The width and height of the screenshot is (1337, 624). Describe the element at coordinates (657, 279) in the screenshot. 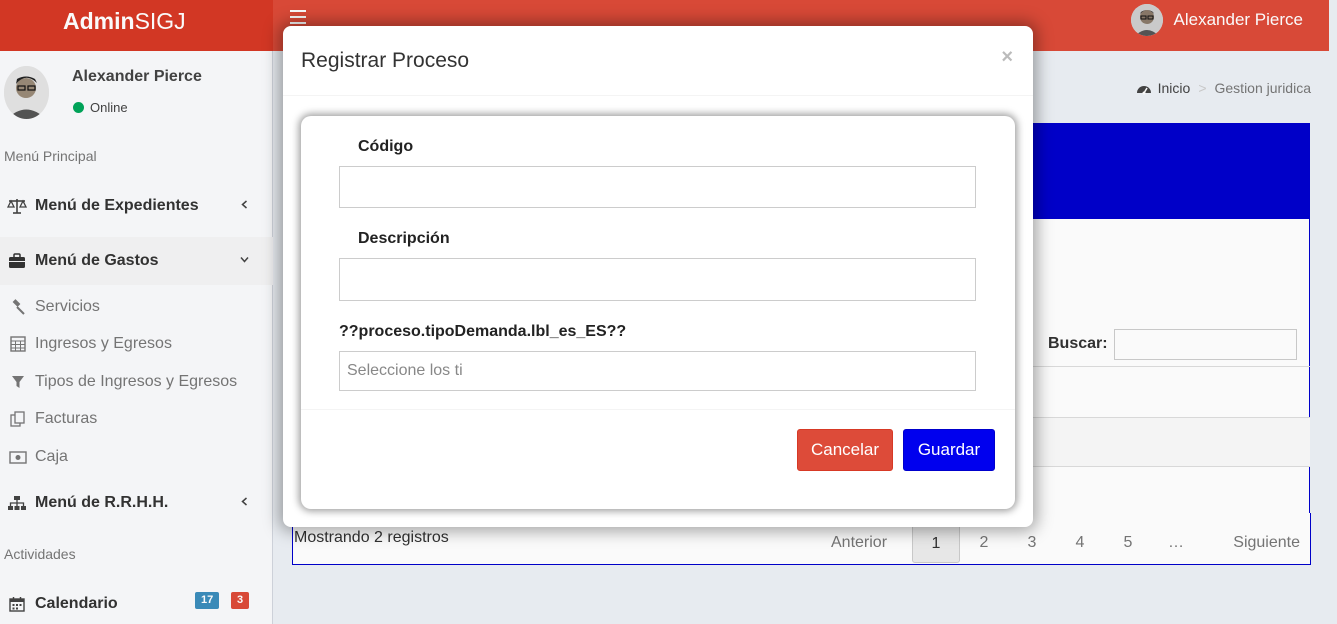

I see `descripcion-input` at that location.